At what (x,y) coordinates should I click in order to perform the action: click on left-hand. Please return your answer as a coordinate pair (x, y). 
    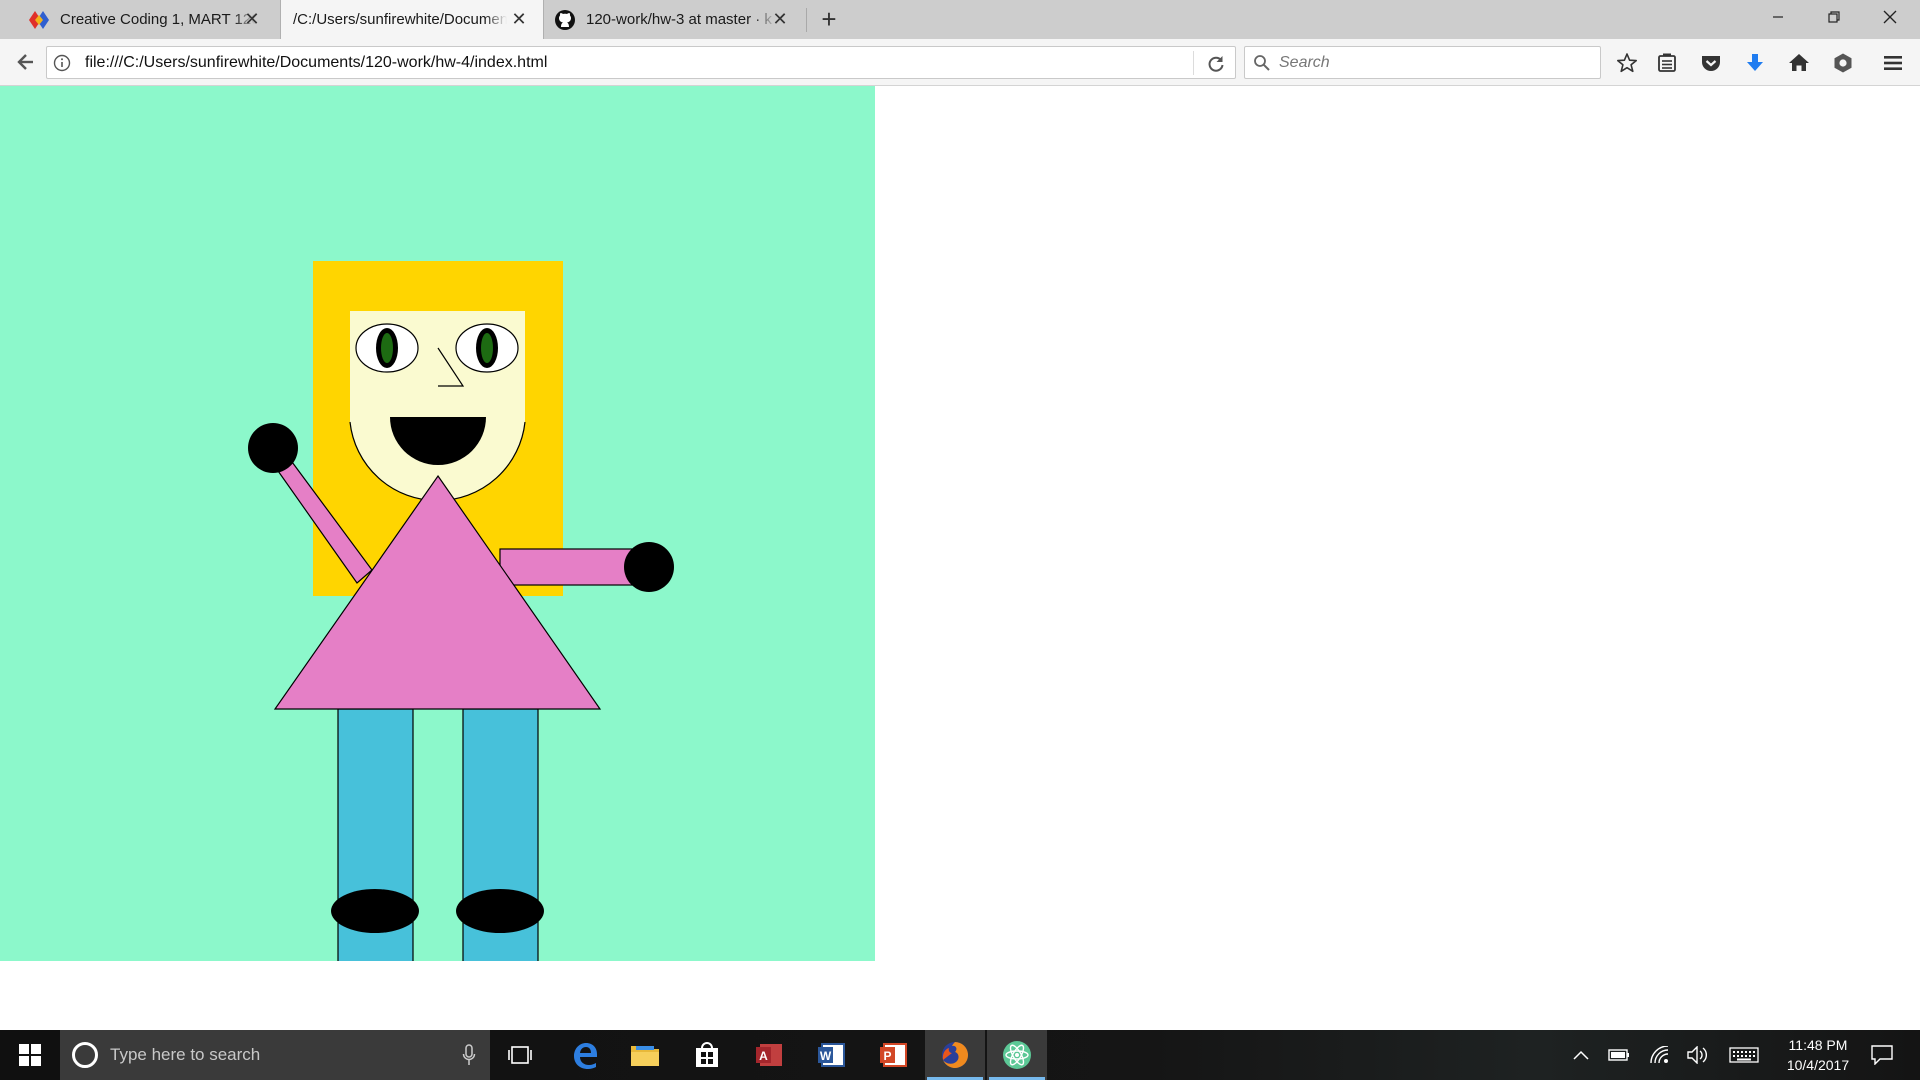
    Looking at the image, I should click on (273, 448).